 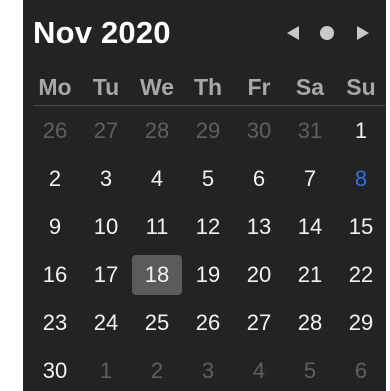 I want to click on month-navigation, so click(x=329, y=33).